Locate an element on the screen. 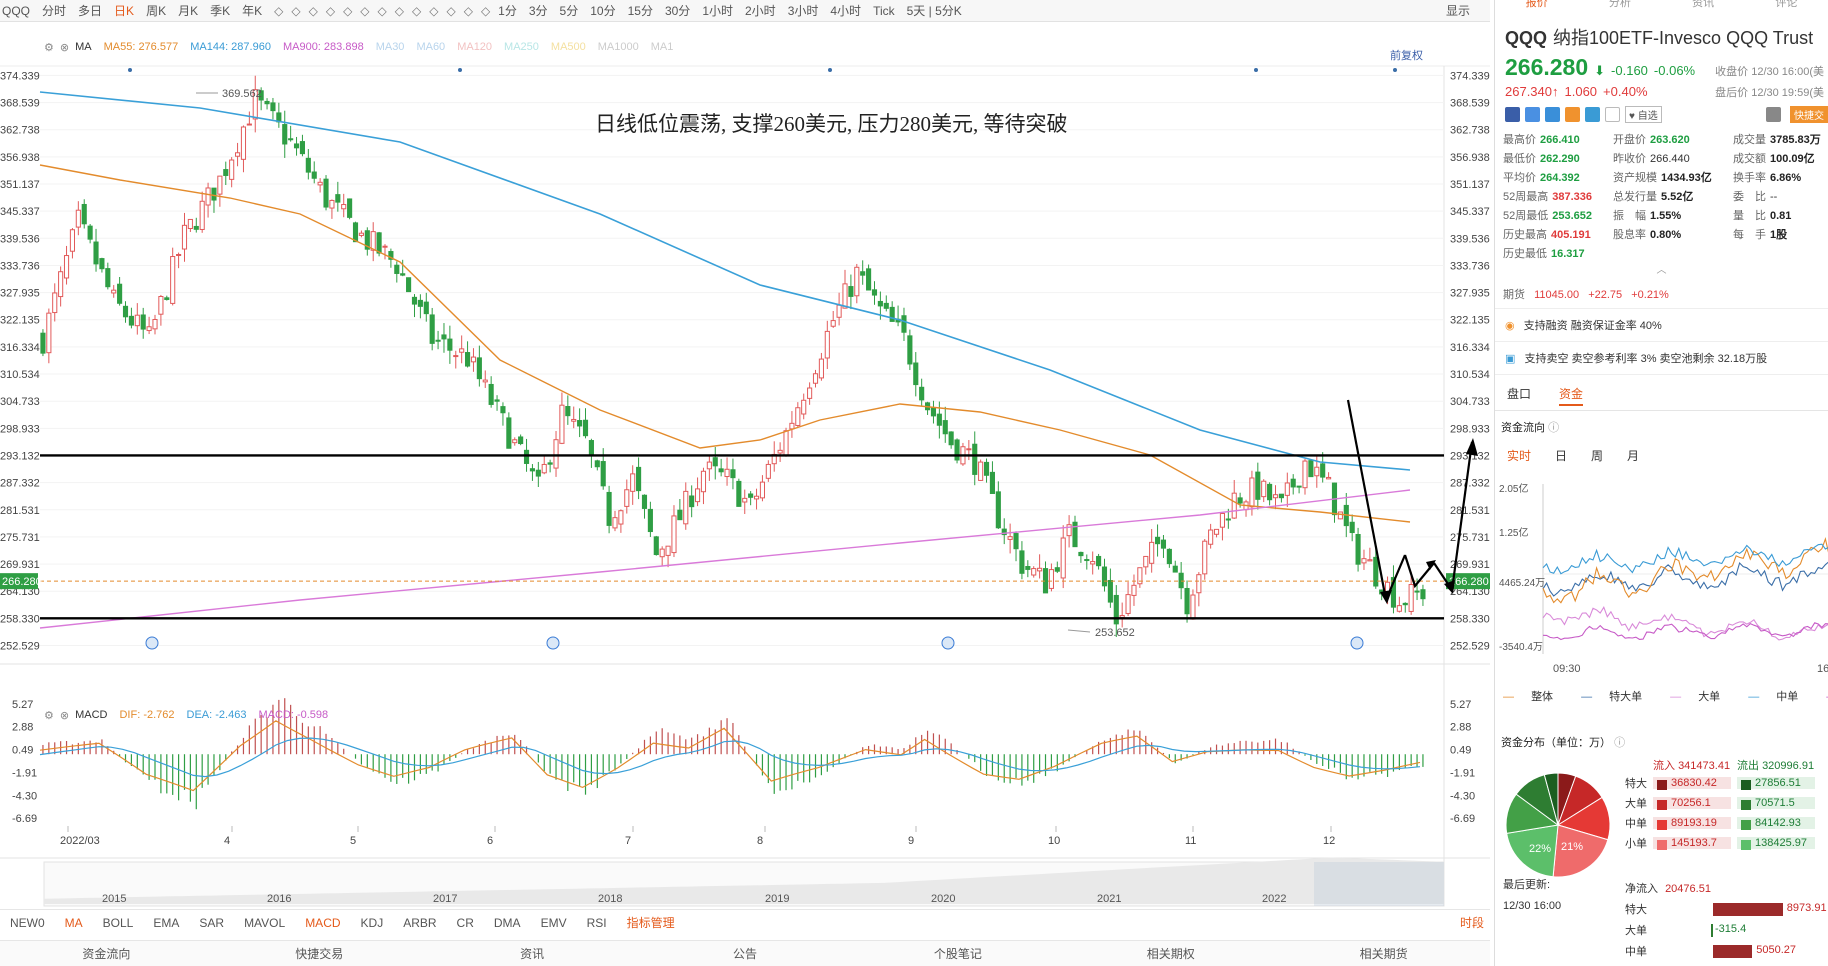 The height and width of the screenshot is (966, 1828). bottom-tab: 资讯 is located at coordinates (532, 953).